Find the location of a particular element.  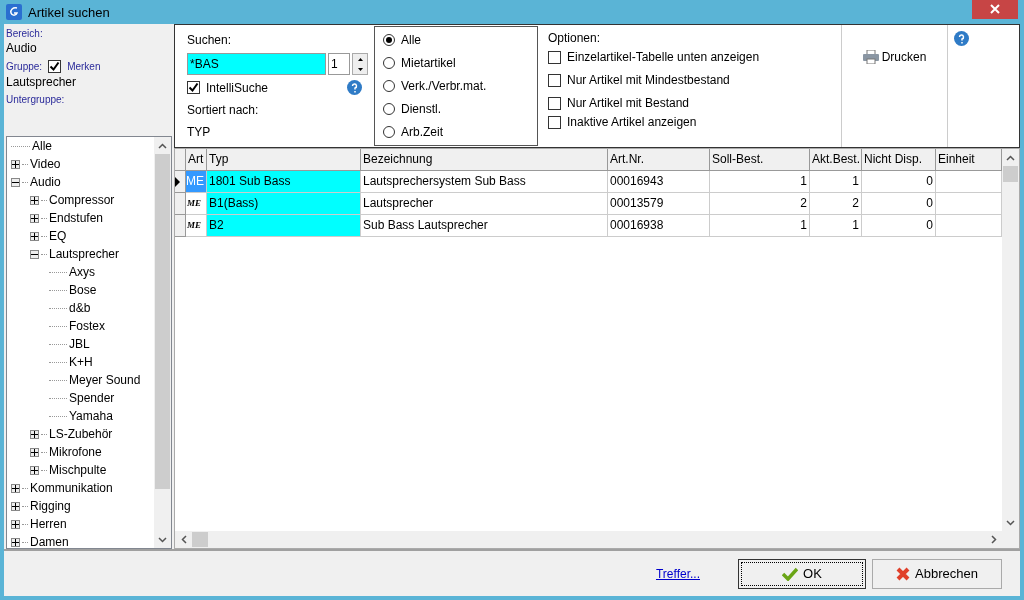

tree-item: Spender is located at coordinates (92, 398).